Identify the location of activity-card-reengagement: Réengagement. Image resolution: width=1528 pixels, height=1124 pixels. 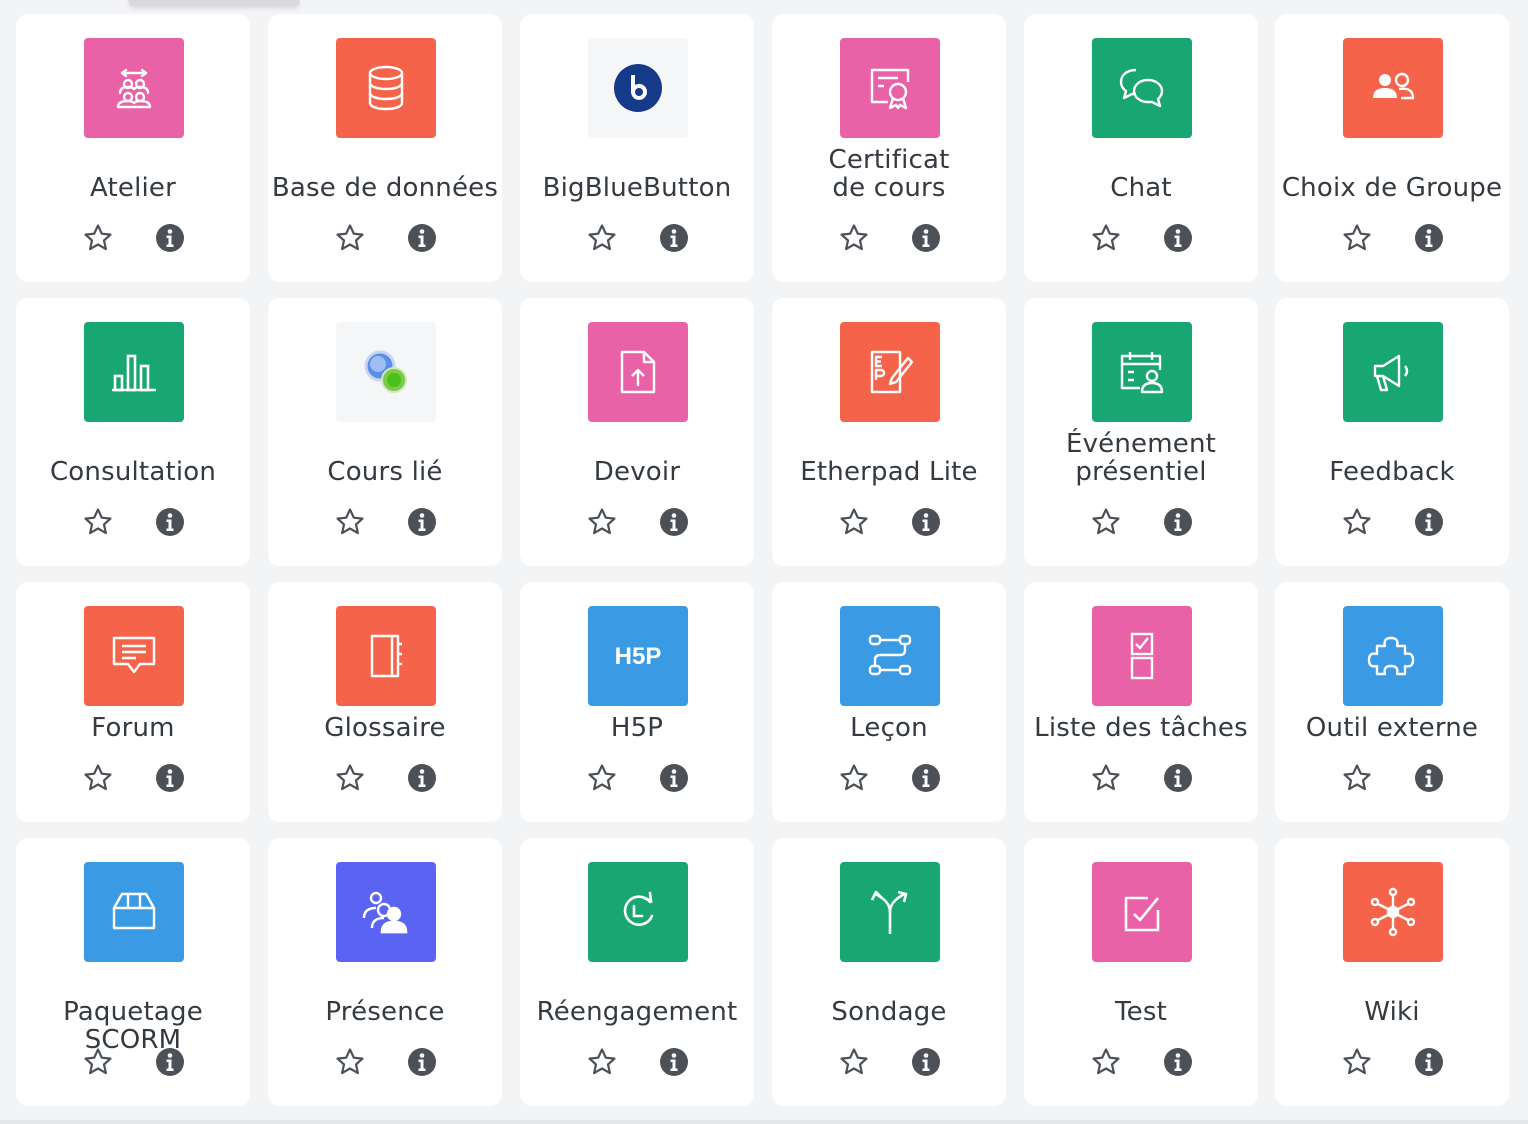
(637, 972).